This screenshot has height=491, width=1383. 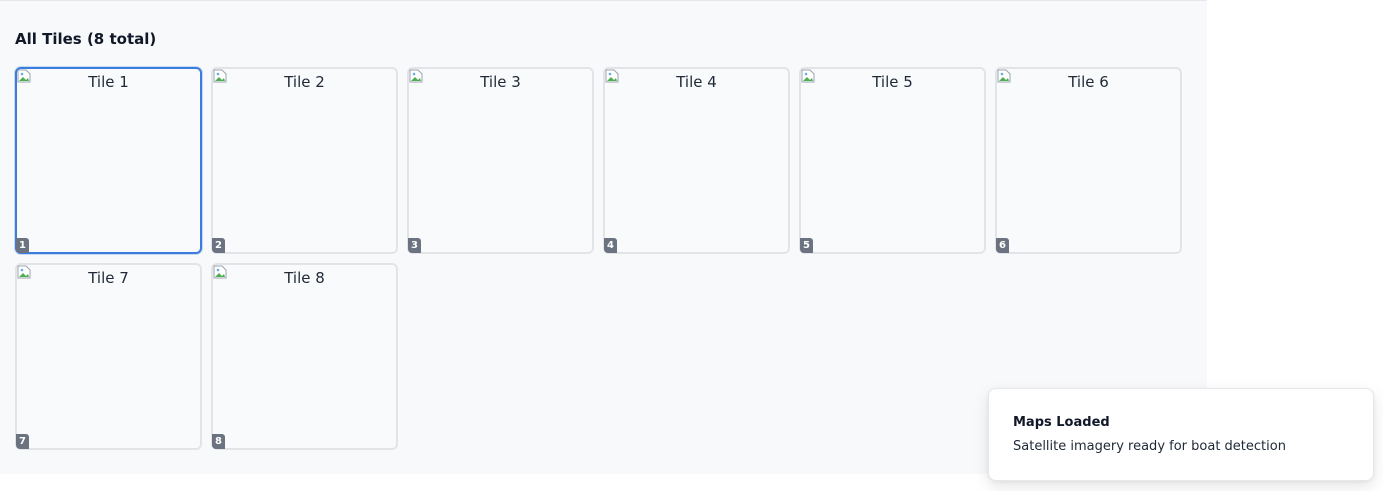 What do you see at coordinates (22, 441) in the screenshot?
I see `tile-number-badge: 7` at bounding box center [22, 441].